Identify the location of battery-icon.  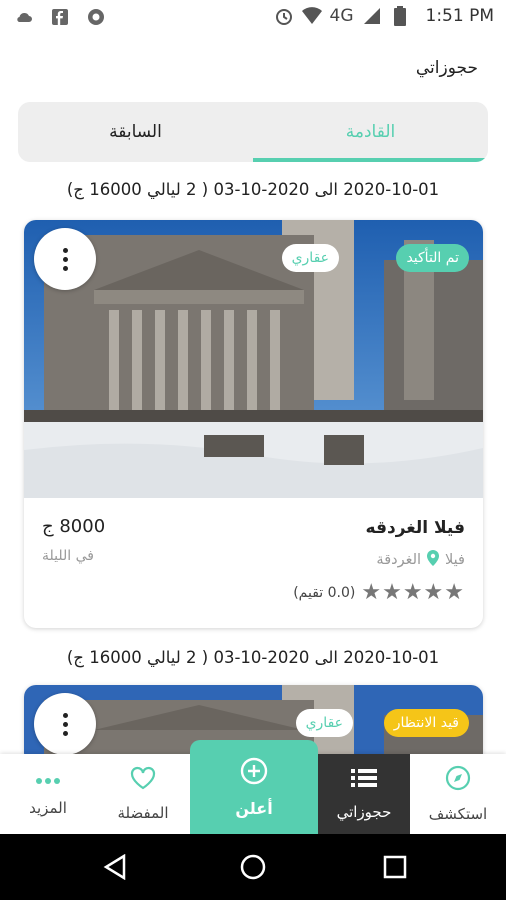
(400, 16).